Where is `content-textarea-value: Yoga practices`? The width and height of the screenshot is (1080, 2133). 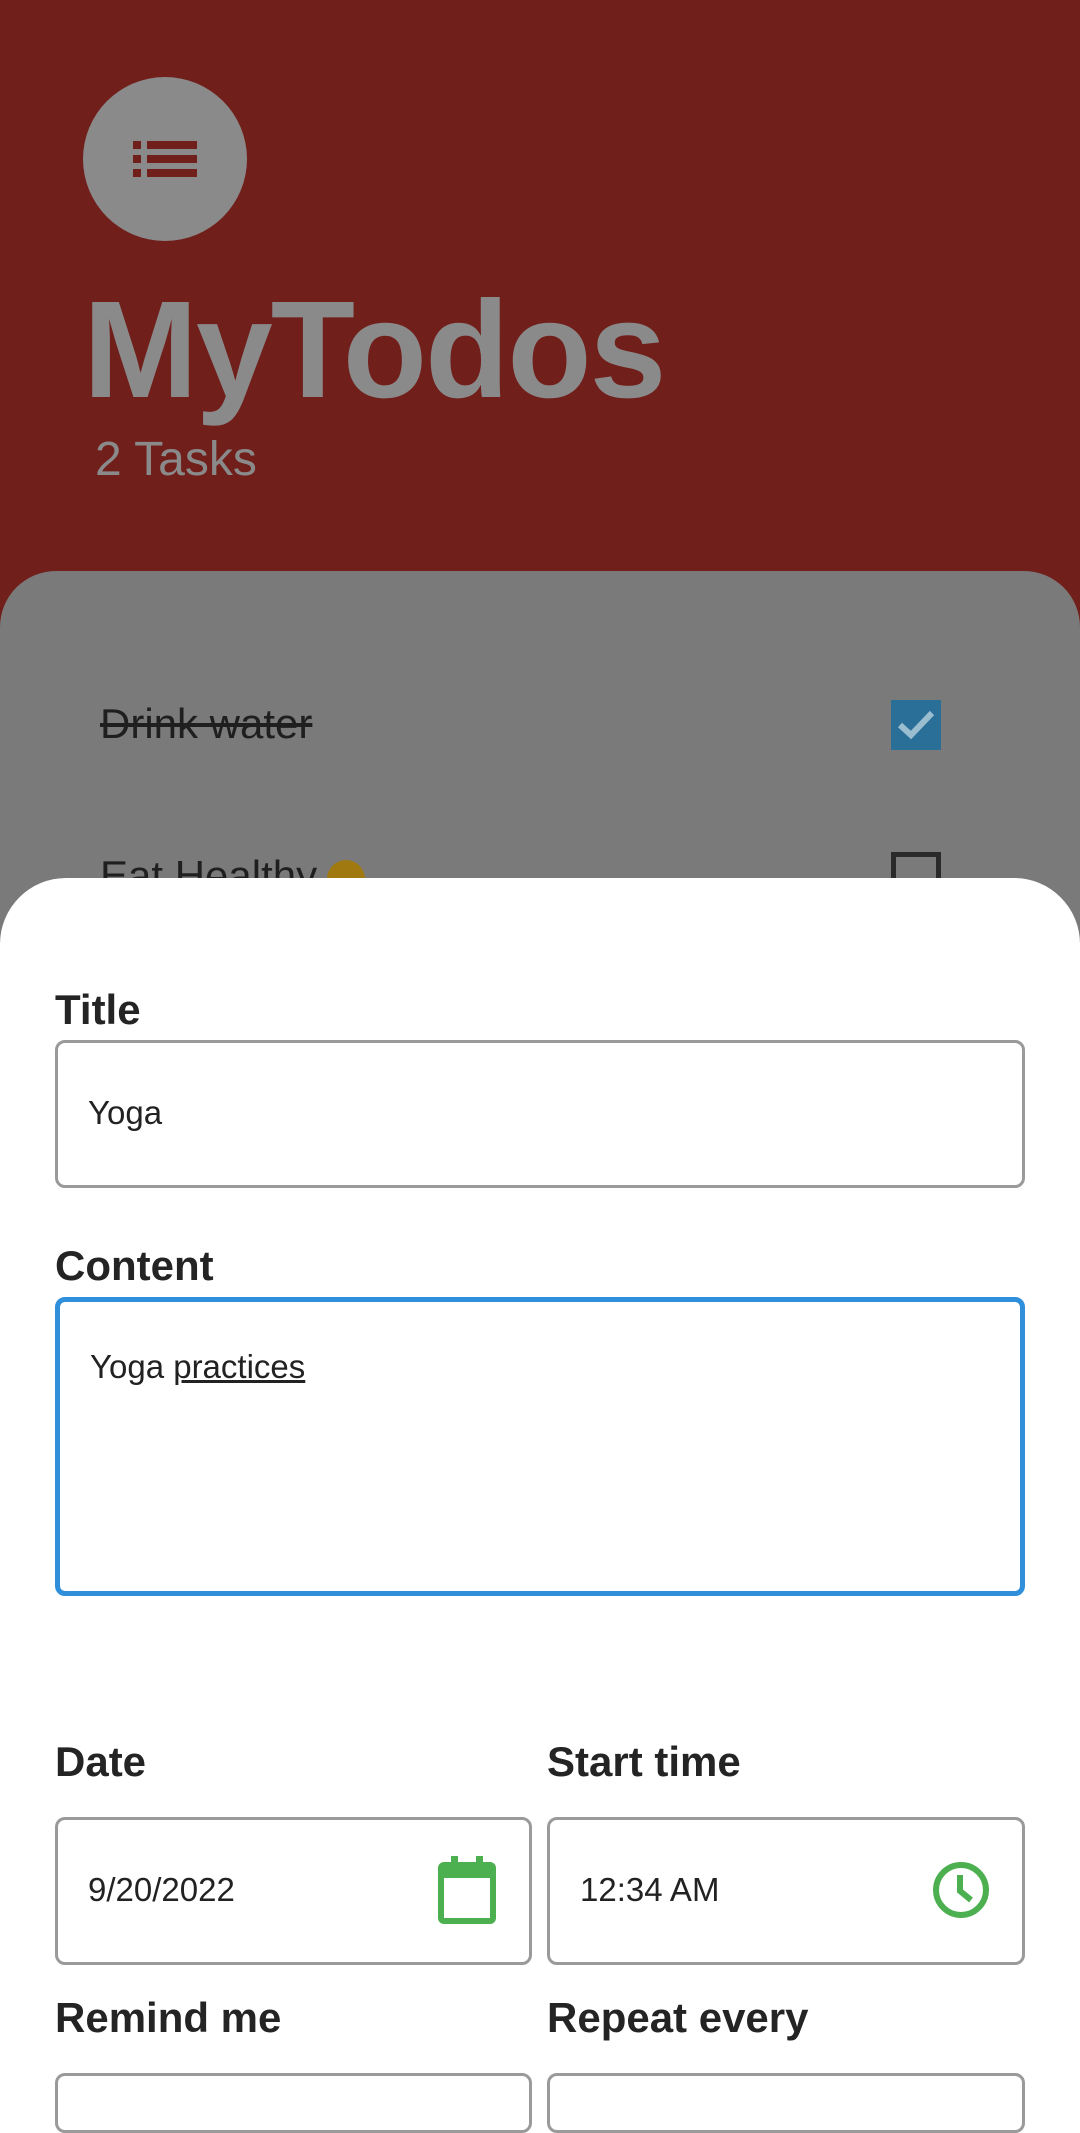 content-textarea-value: Yoga practices is located at coordinates (198, 1366).